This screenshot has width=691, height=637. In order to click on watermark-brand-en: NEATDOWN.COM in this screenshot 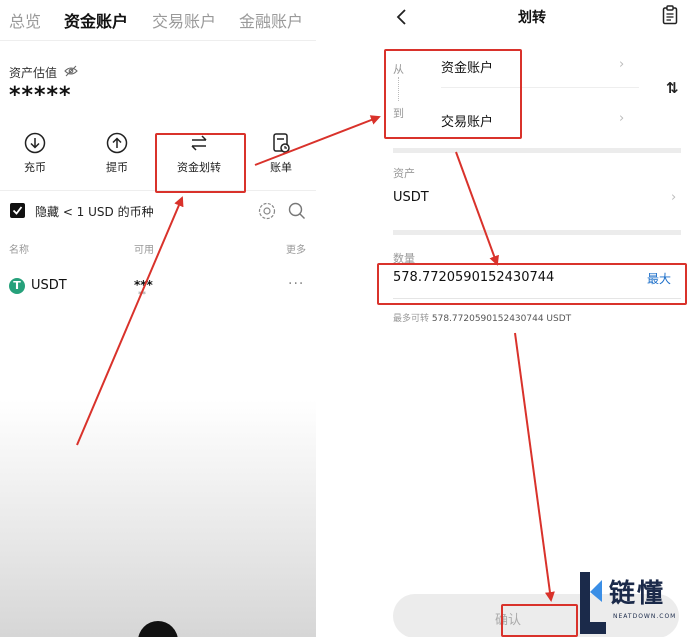, I will do `click(645, 616)`.